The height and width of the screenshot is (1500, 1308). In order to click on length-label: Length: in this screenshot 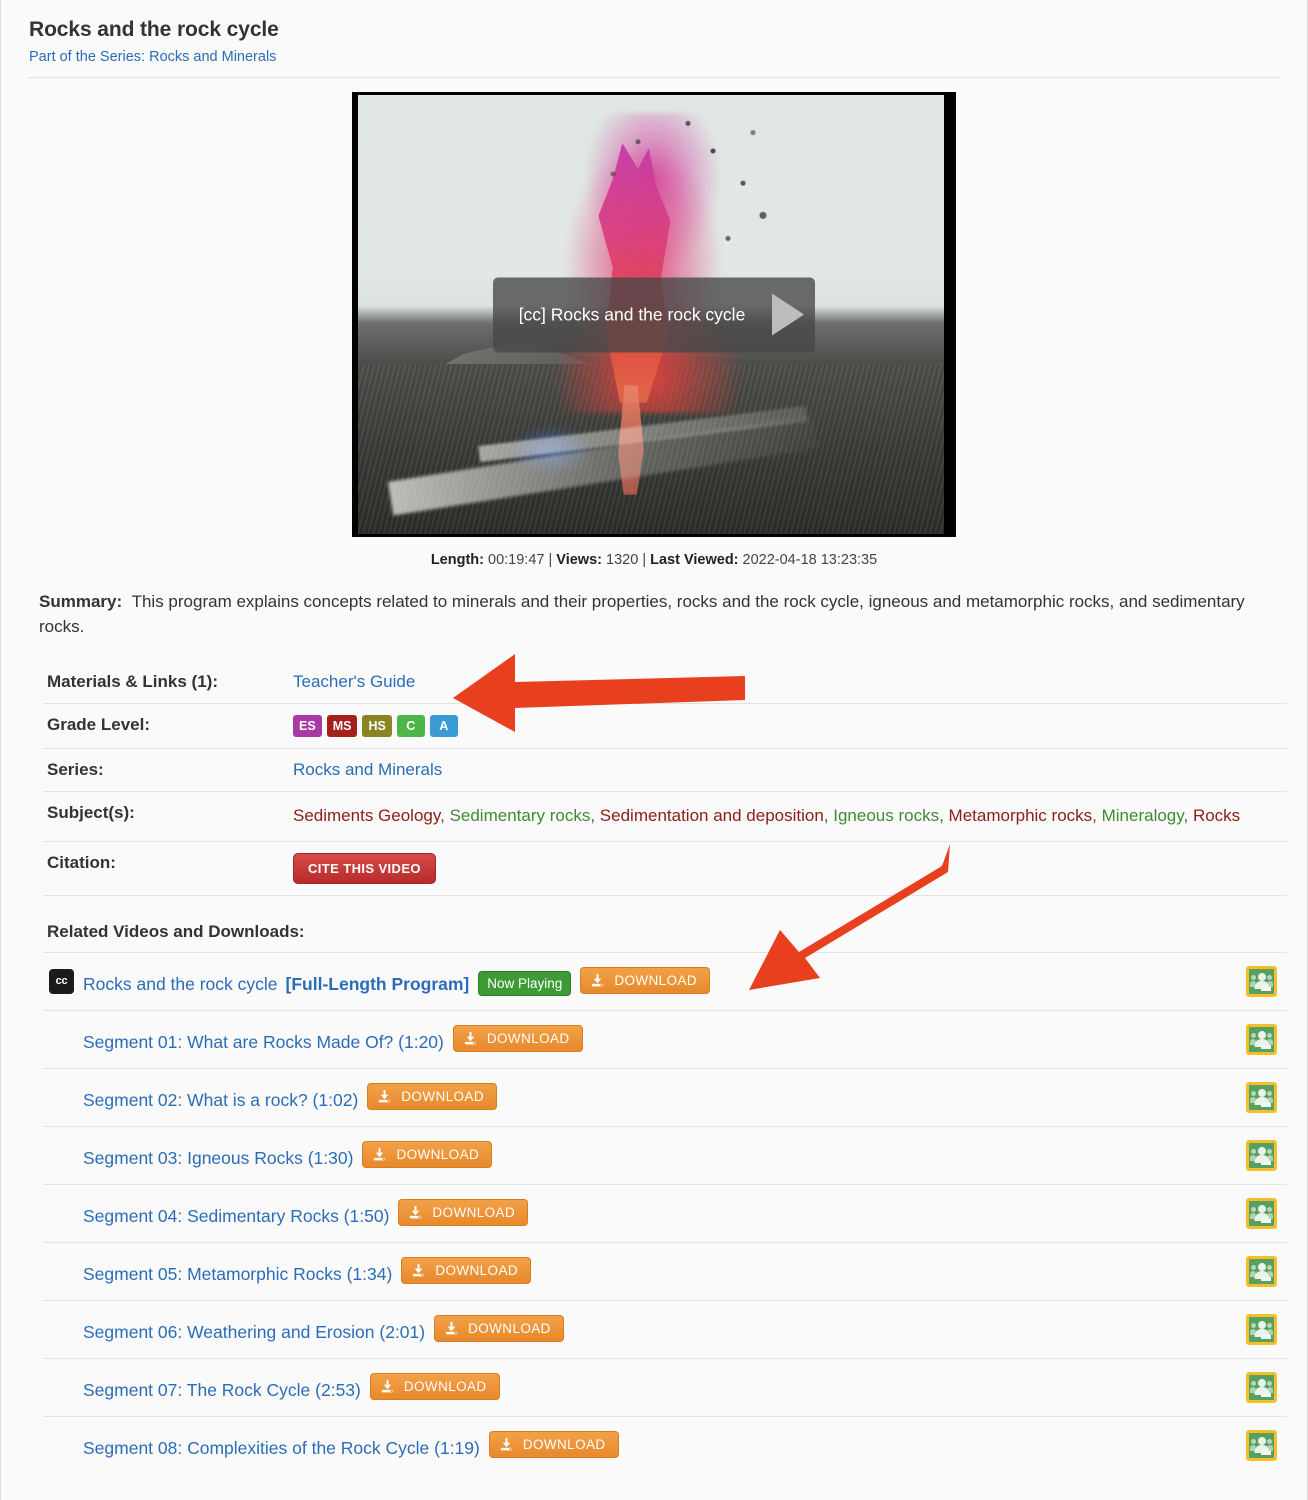, I will do `click(457, 560)`.